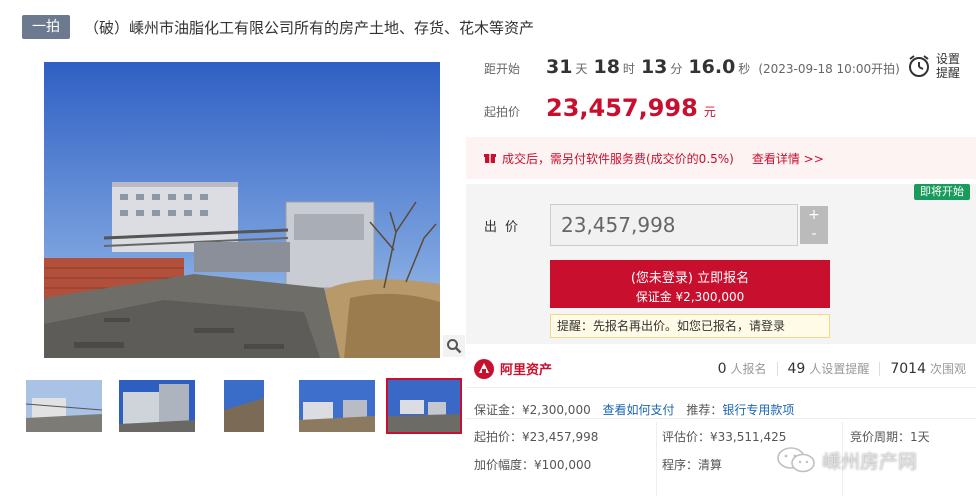  I want to click on deposit-info: 保证金：¥2,300,000 查看如何支付 推荐：银行专用款项, so click(634, 409).